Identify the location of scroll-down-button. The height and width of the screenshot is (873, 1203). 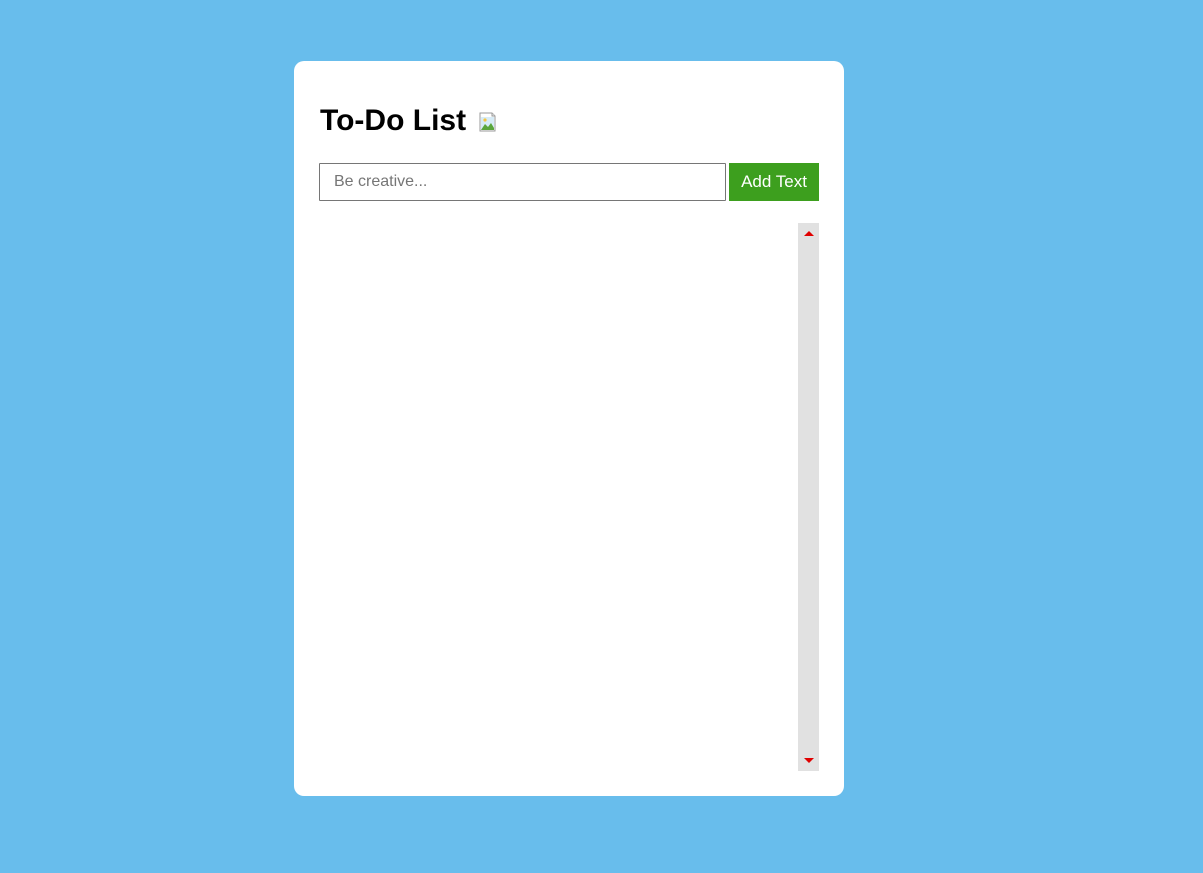
(808, 760).